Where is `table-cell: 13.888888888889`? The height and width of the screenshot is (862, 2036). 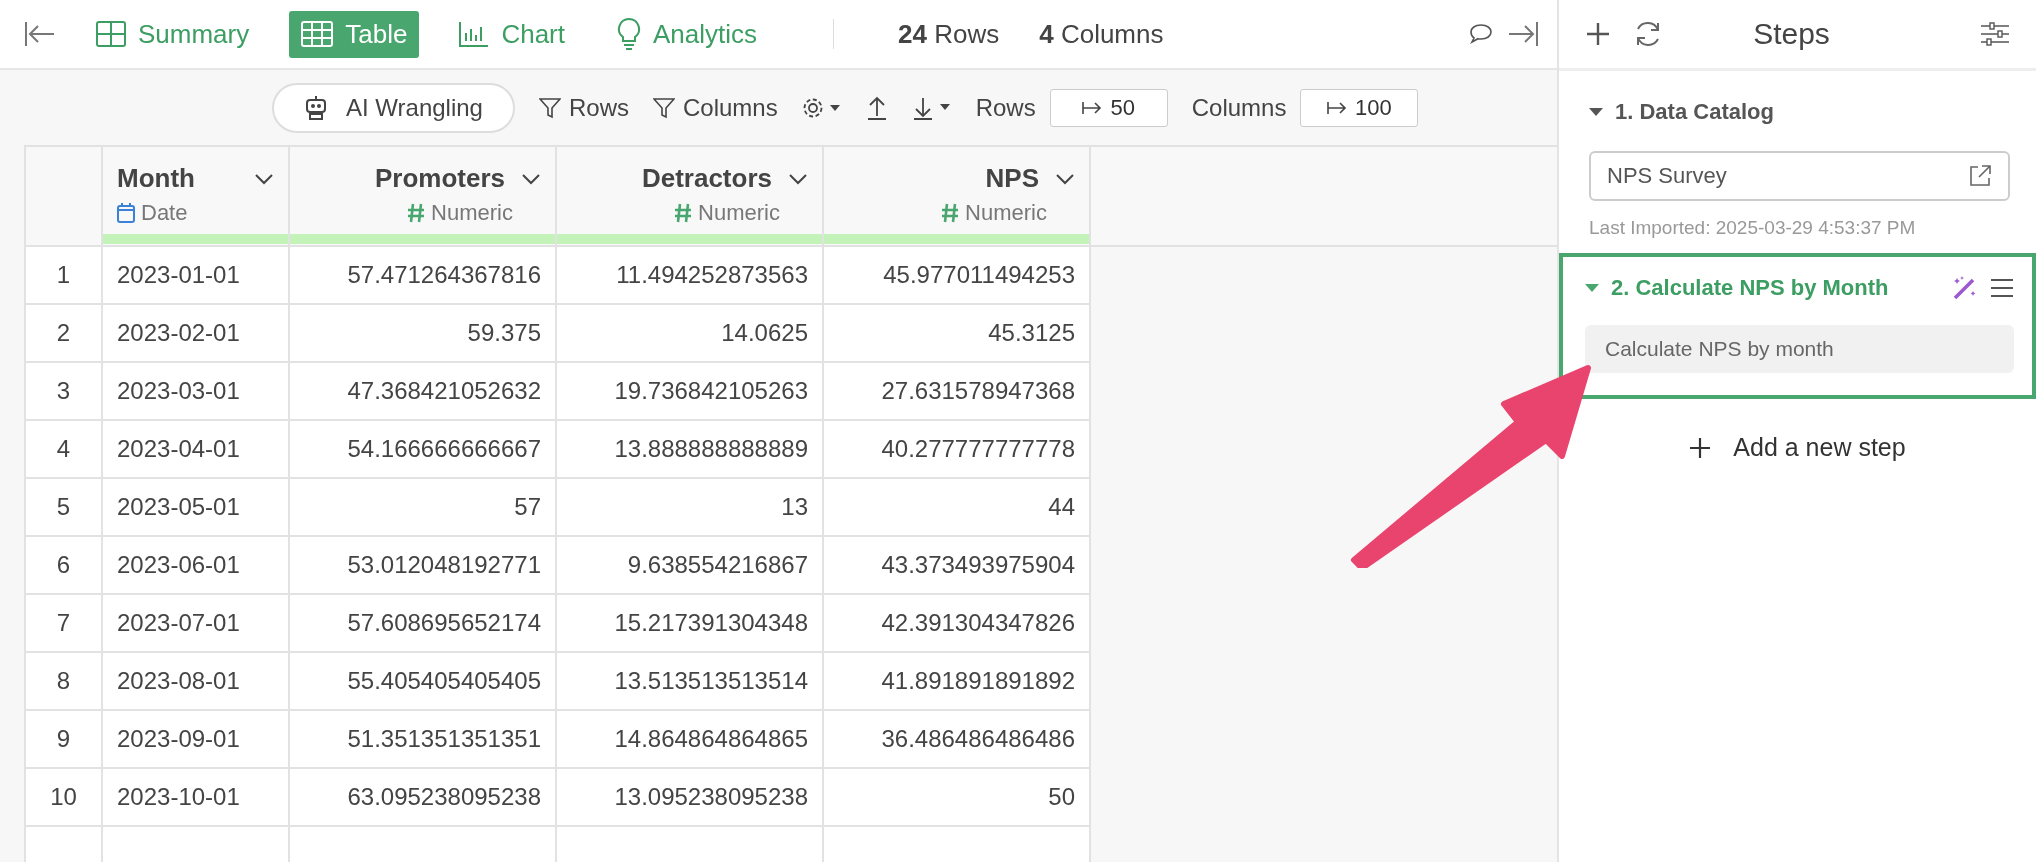 table-cell: 13.888888888889 is located at coordinates (689, 449).